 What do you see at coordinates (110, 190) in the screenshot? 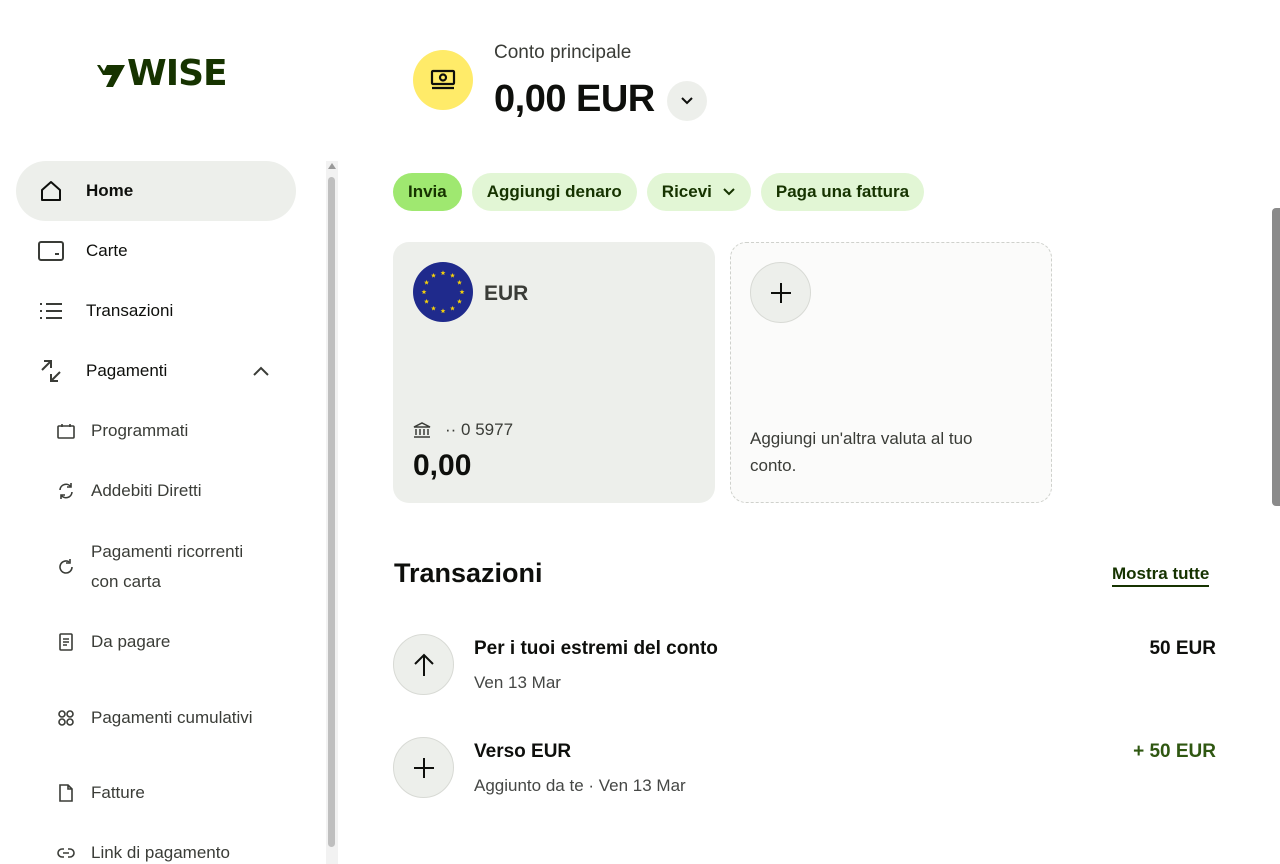
I see `sidebar-item-label: Home` at bounding box center [110, 190].